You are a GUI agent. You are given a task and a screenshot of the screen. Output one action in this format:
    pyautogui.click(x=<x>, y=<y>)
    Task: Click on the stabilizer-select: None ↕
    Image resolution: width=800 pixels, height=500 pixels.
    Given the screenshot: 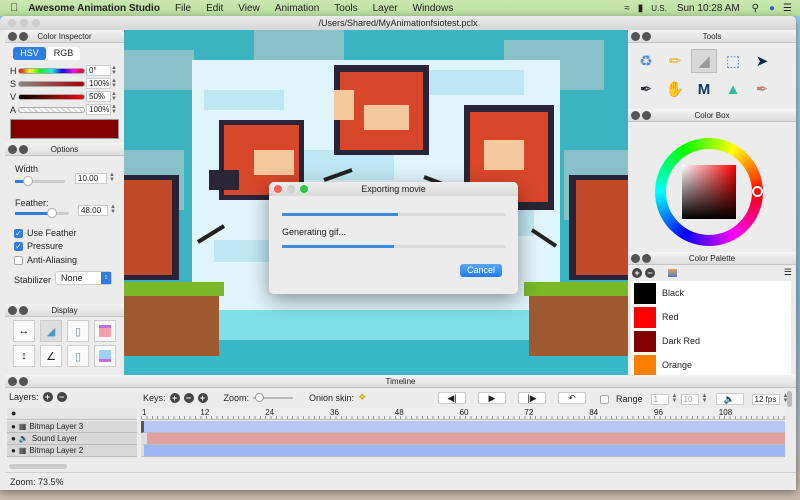 What is the action you would take?
    pyautogui.click(x=83, y=278)
    